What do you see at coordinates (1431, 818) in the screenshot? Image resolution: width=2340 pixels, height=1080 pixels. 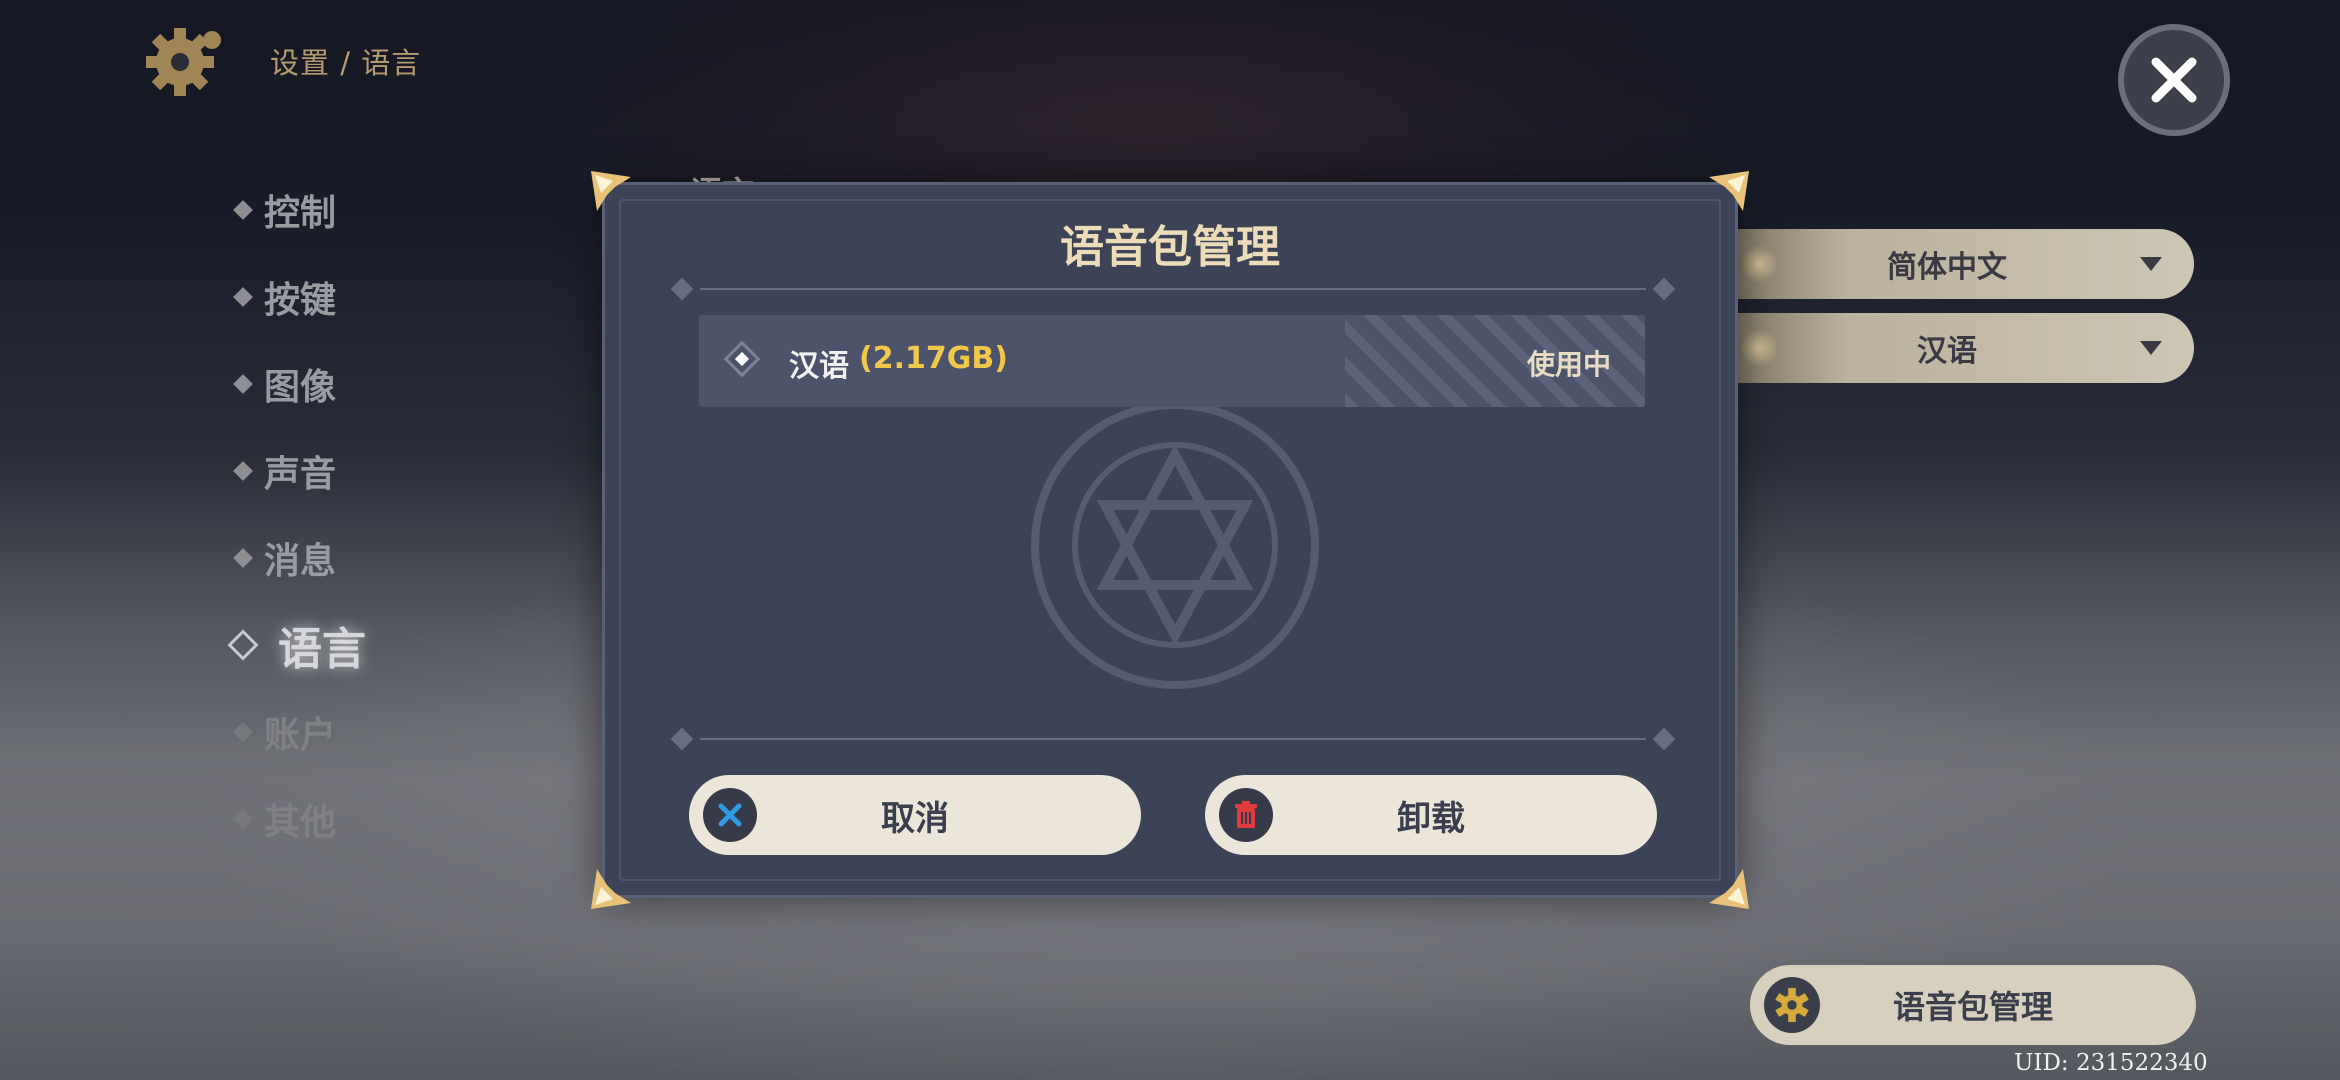 I see `uninstall-label: 卸载` at bounding box center [1431, 818].